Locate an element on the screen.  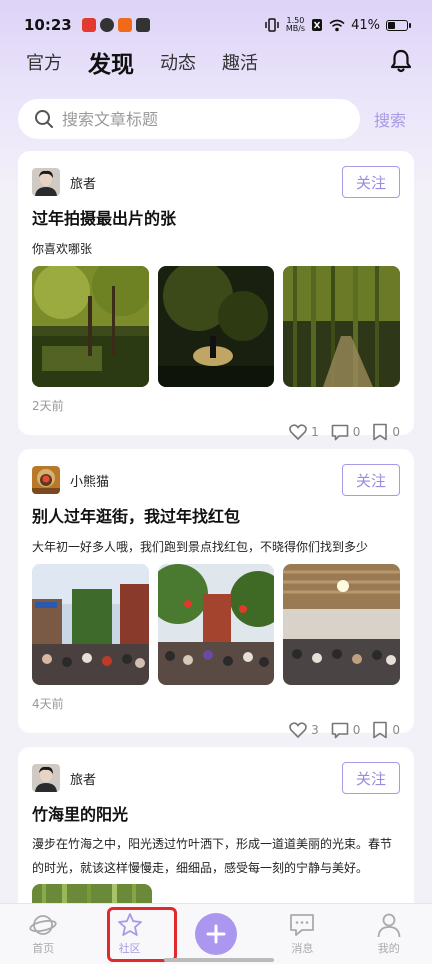
add-post-button is located at coordinates (215, 934).